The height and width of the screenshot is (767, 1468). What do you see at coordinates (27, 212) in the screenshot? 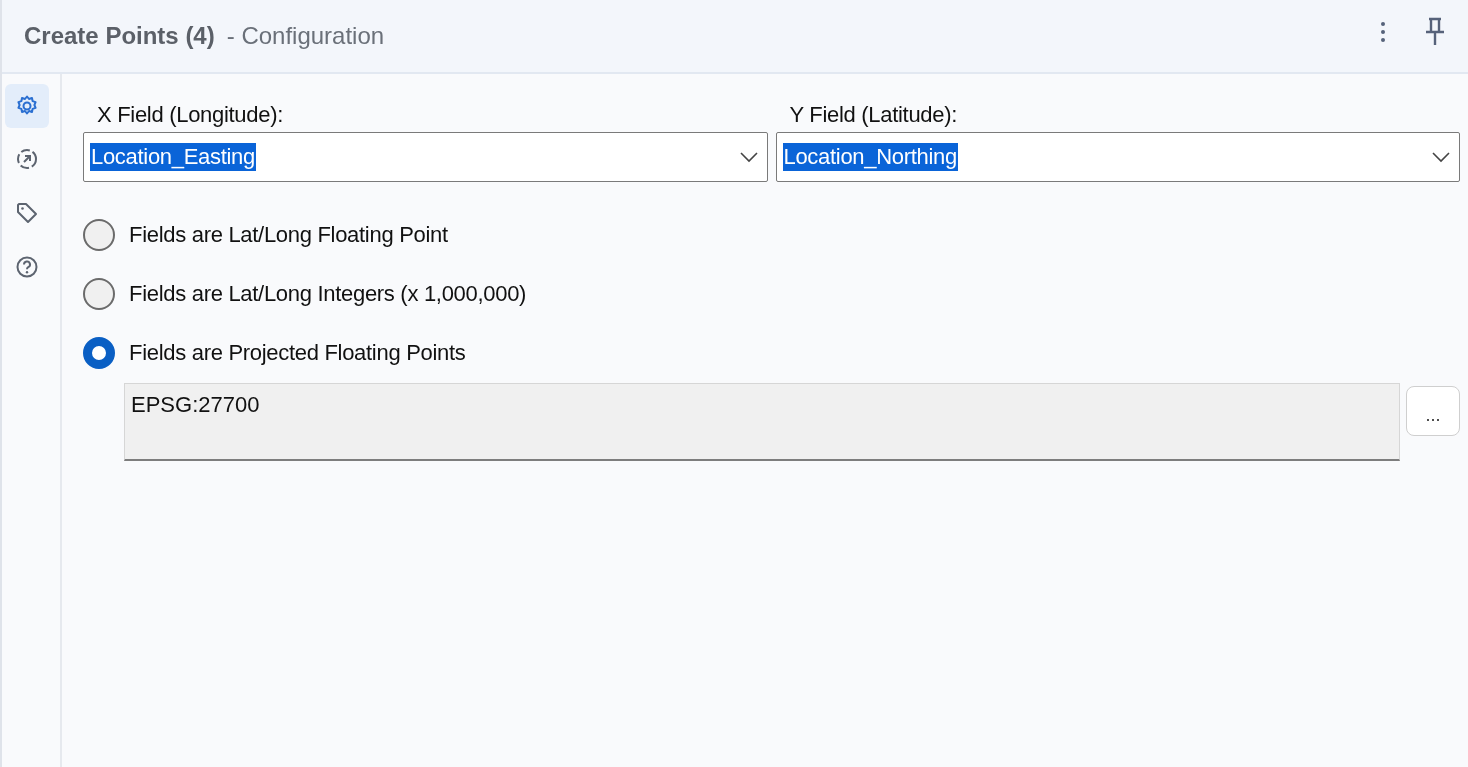
I see `tag-icon` at bounding box center [27, 212].